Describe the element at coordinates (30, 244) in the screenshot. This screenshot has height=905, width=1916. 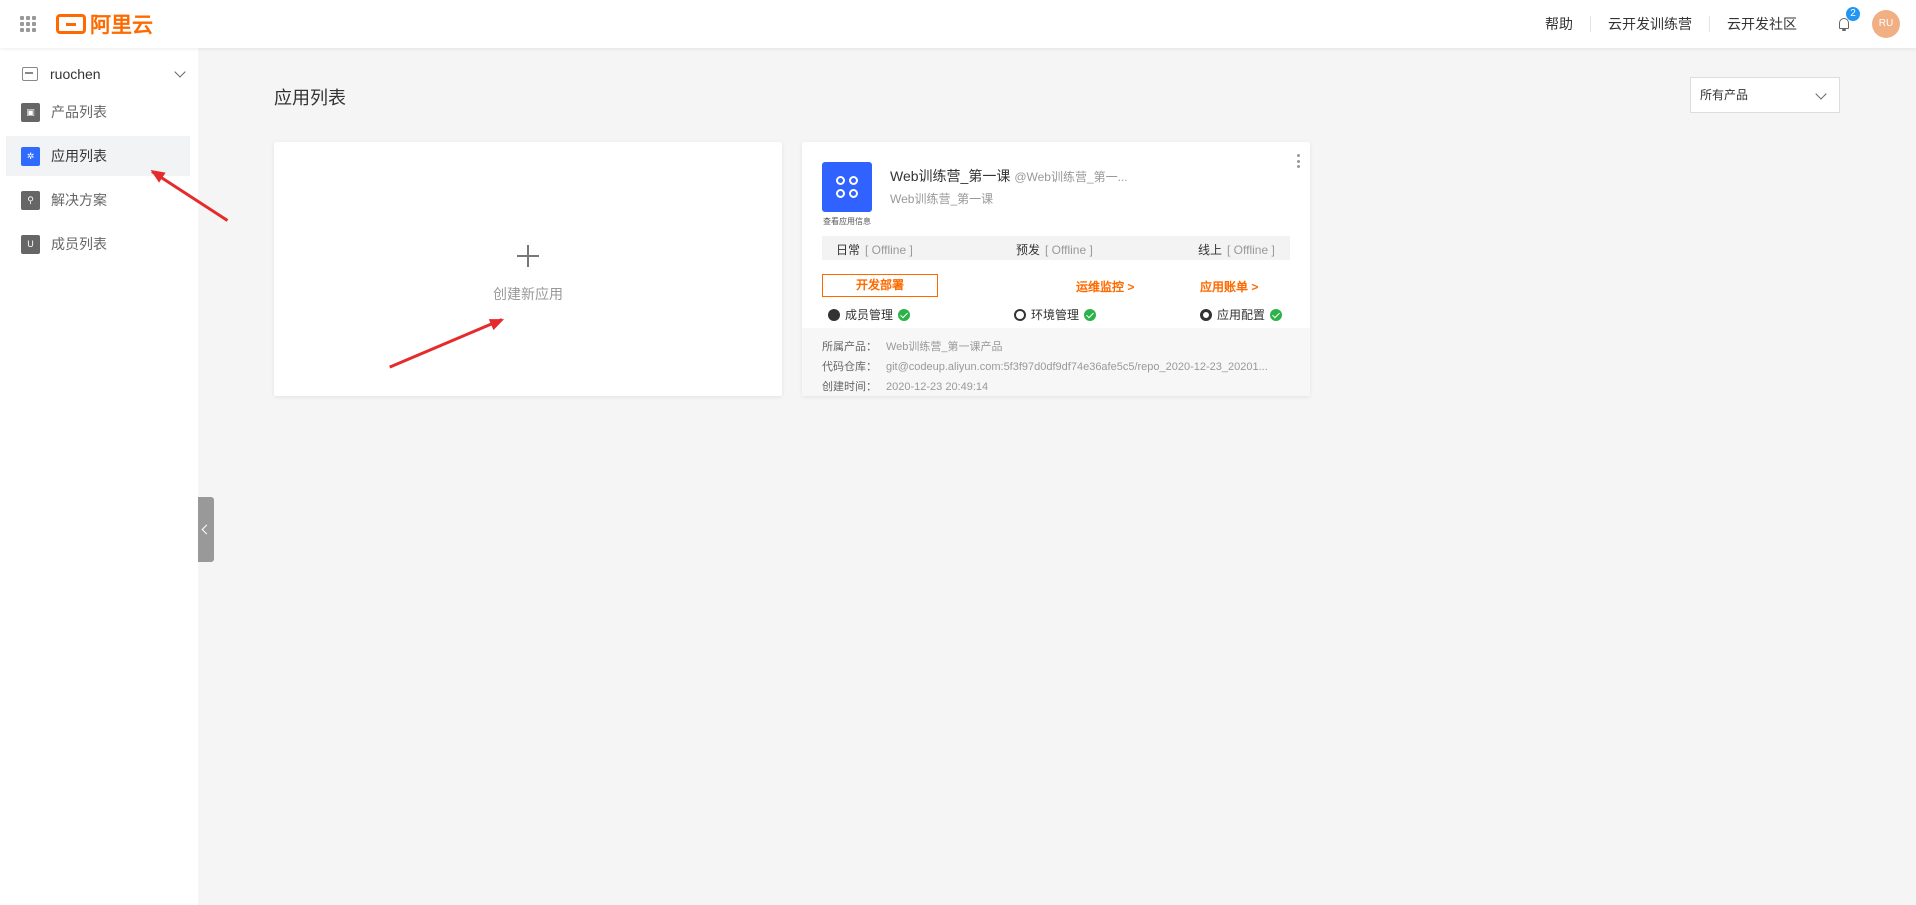
I see `member-icon: U` at that location.